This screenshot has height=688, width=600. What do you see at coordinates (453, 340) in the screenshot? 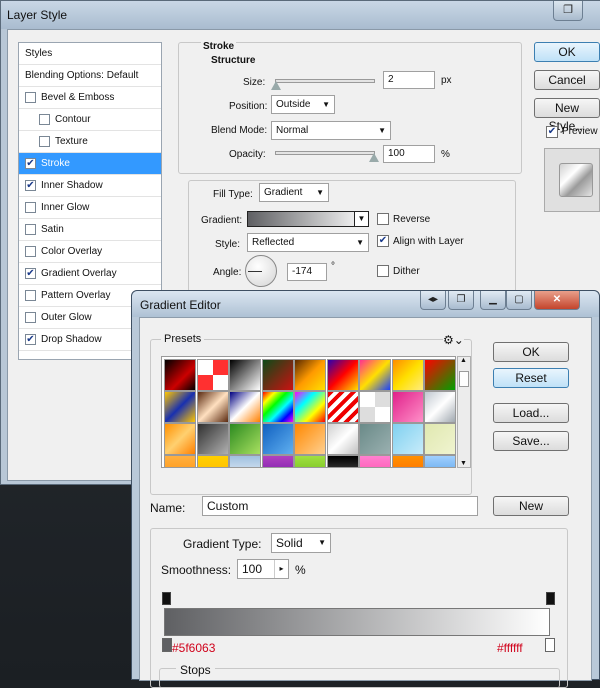
I see `gear-icon: ⚙⌄` at bounding box center [453, 340].